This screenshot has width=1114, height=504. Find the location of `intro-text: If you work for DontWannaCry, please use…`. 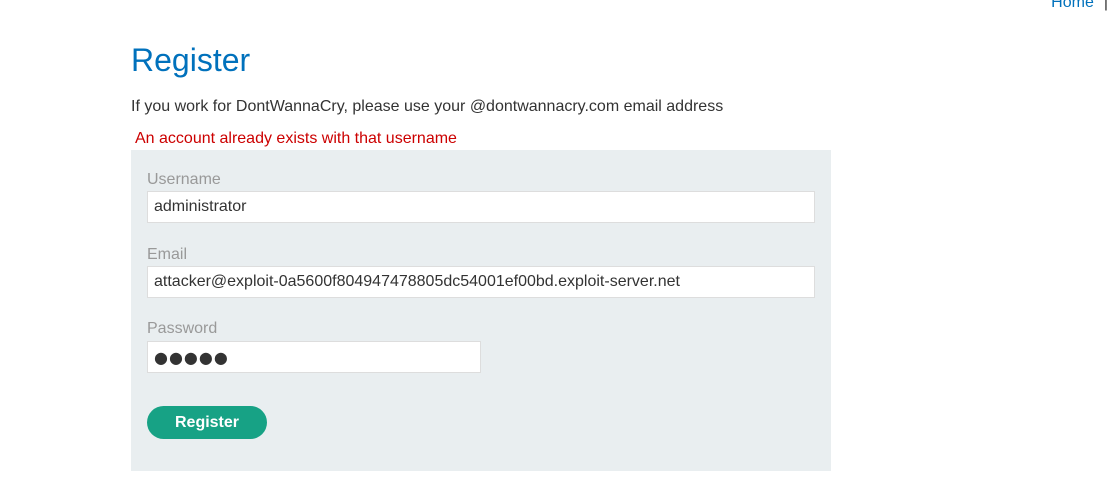

intro-text: If you work for DontWannaCry, please use… is located at coordinates (427, 106).